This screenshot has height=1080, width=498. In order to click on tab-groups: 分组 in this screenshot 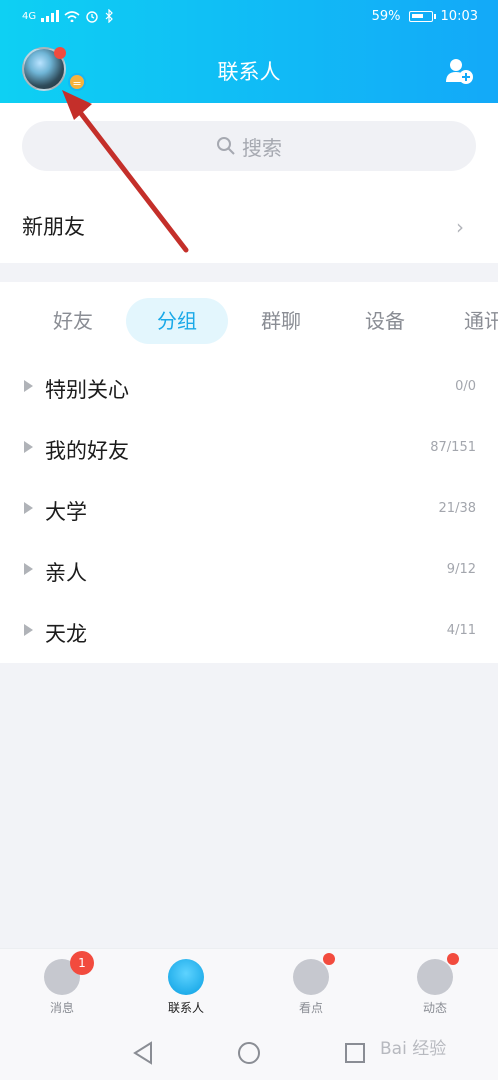, I will do `click(177, 321)`.